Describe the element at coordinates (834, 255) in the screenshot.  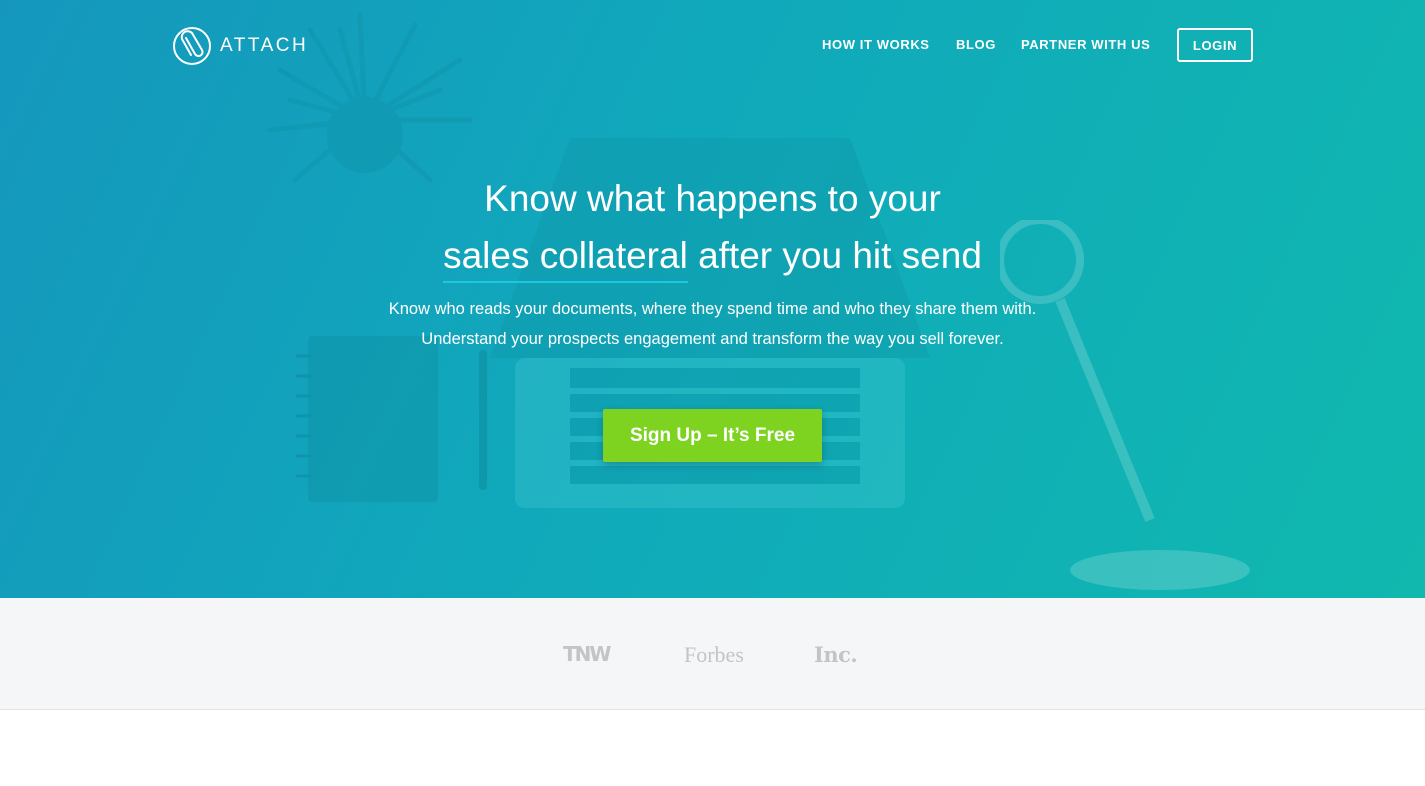
I see `headline-rest: after you hit send` at that location.